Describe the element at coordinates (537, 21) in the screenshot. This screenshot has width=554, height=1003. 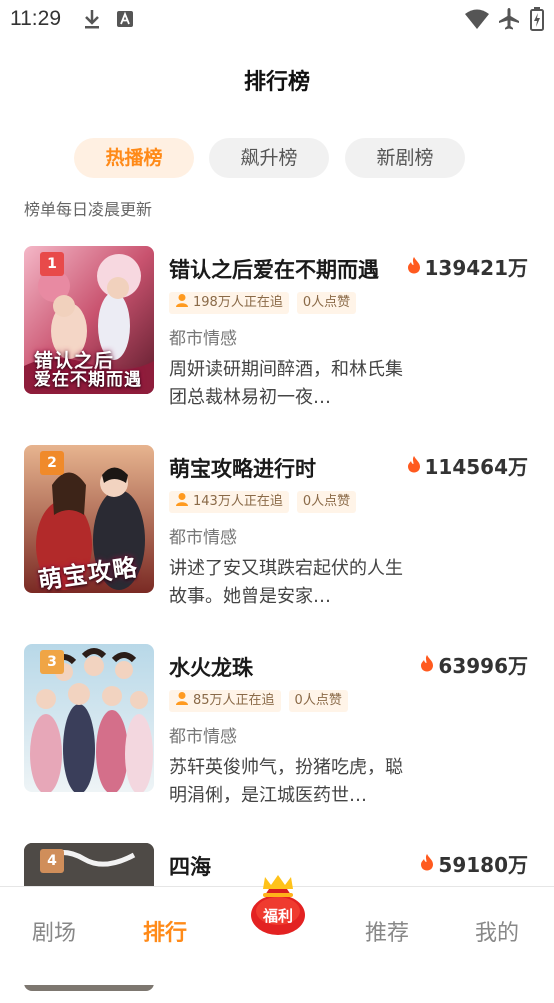
I see `battery-icon` at that location.